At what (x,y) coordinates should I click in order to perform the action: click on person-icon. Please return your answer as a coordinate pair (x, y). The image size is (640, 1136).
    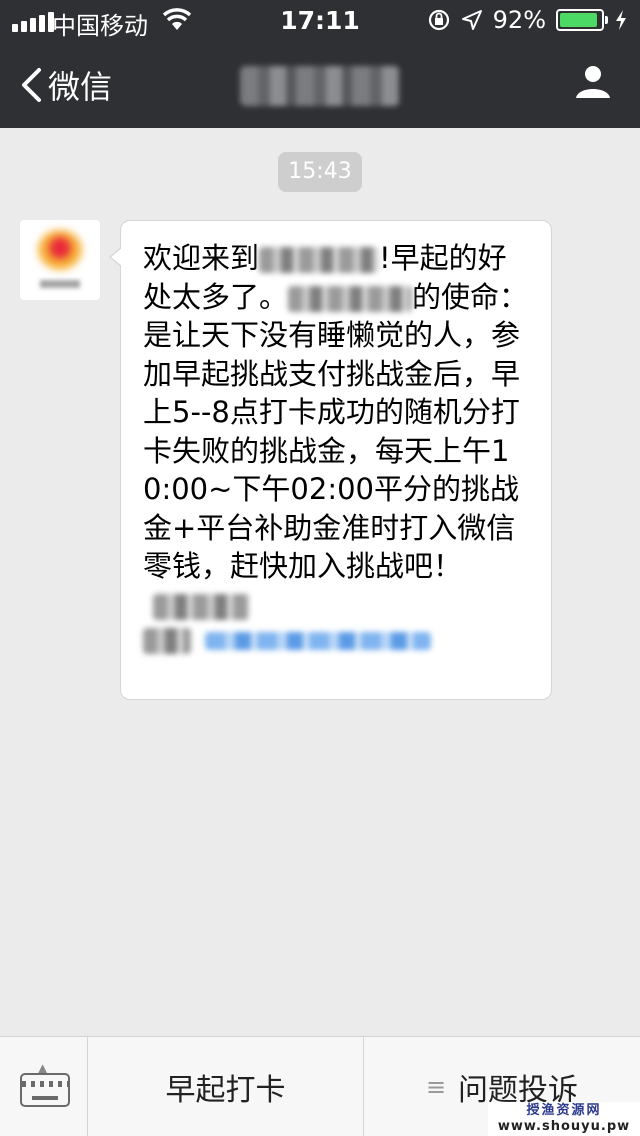
    Looking at the image, I should click on (593, 82).